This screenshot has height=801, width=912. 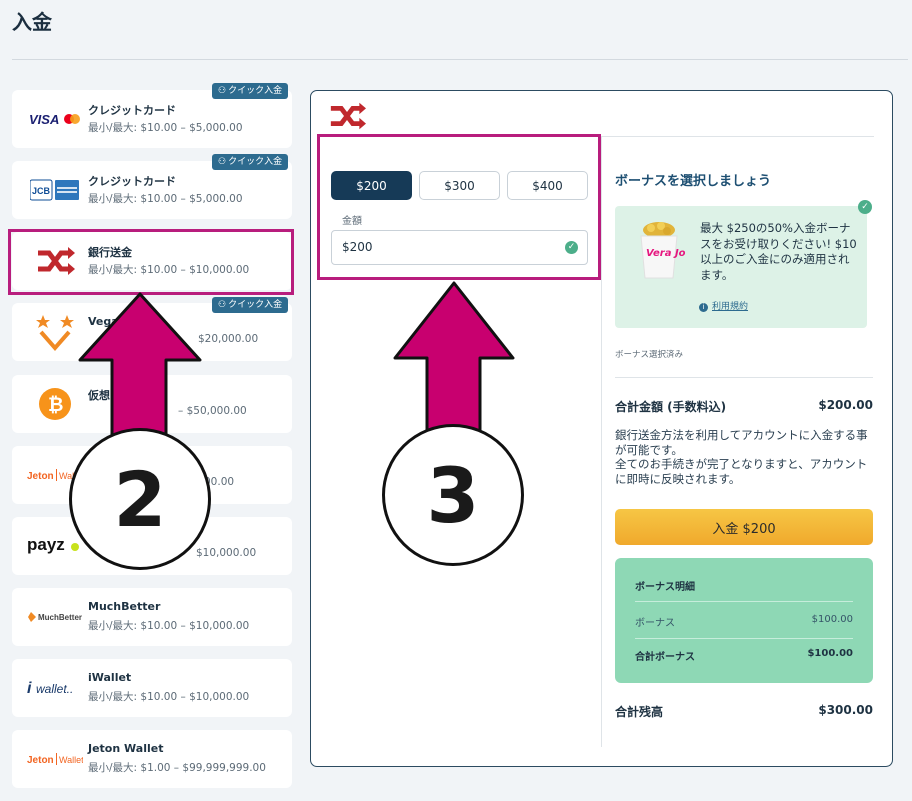 I want to click on arrow-up-right, so click(x=454, y=361).